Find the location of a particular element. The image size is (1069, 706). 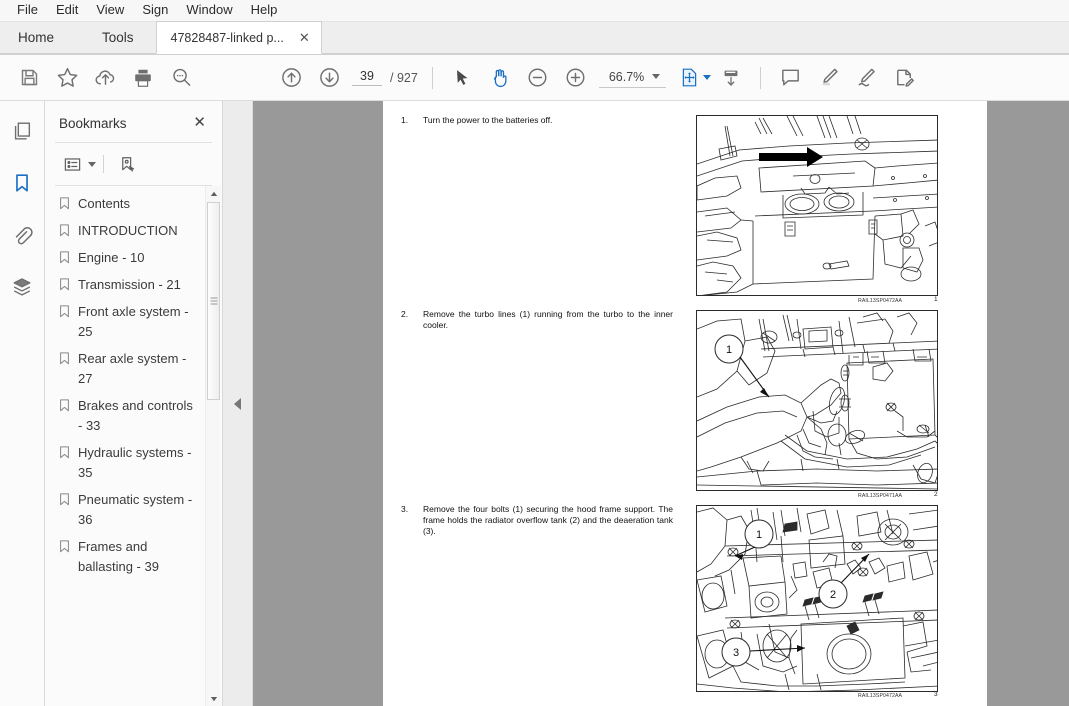

figure-image: 1 2 3 is located at coordinates (817, 598).